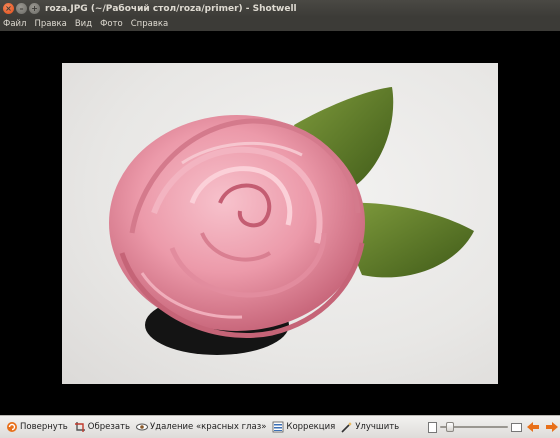 Image resolution: width=560 pixels, height=438 pixels. I want to click on adjust-label: Коррекция, so click(311, 427).